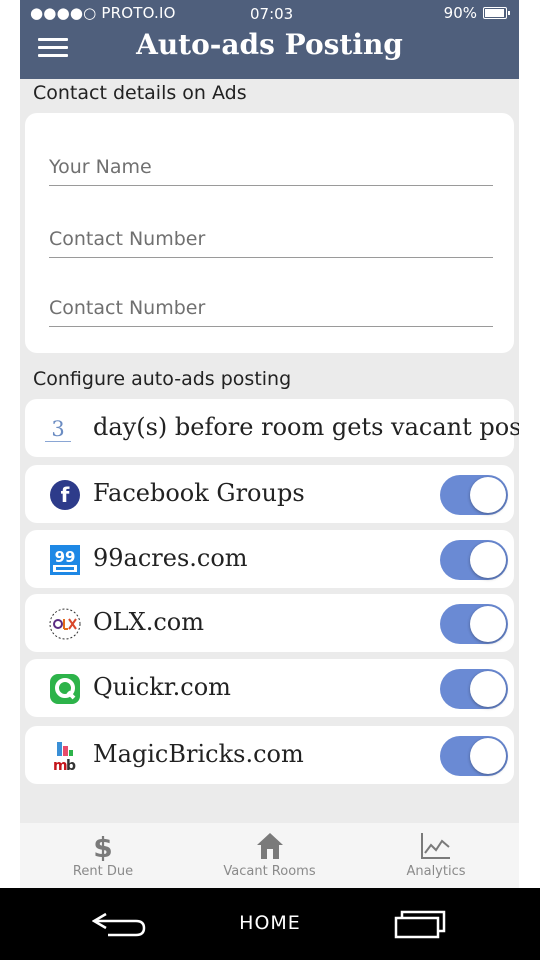  What do you see at coordinates (162, 687) in the screenshot?
I see `site-label-quikr: Quickr.com` at bounding box center [162, 687].